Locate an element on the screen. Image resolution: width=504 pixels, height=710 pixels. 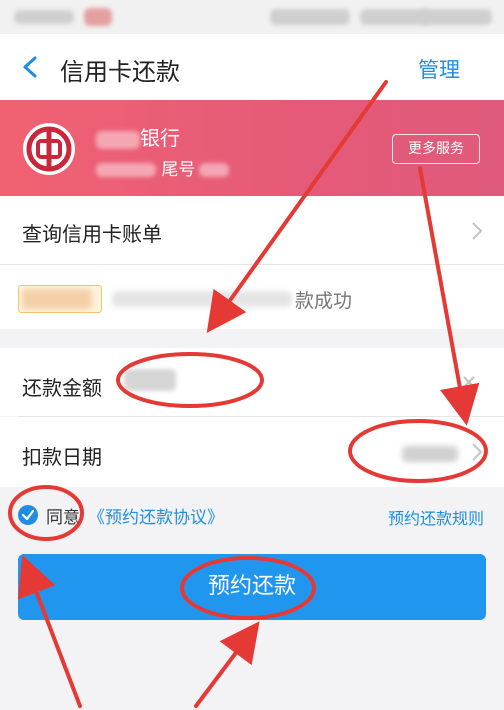
amount-input is located at coordinates (150, 380).